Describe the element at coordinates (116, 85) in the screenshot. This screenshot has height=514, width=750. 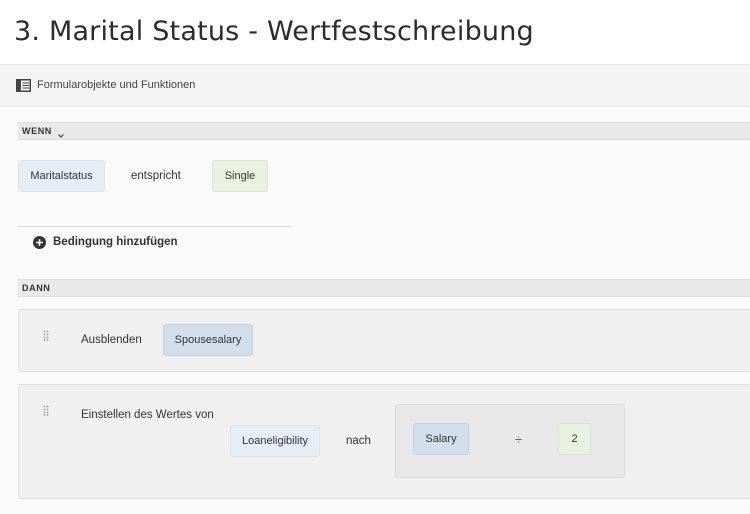
I see `toolbar-label: Formularobjekte und Funktionen` at that location.